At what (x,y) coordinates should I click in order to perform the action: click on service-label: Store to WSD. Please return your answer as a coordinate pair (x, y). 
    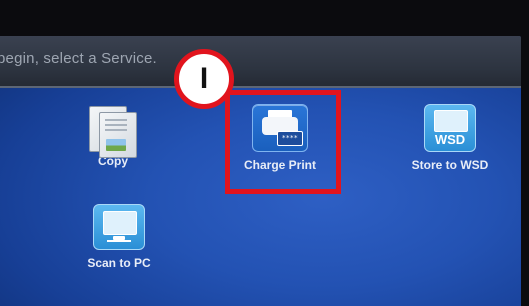
    Looking at the image, I should click on (450, 165).